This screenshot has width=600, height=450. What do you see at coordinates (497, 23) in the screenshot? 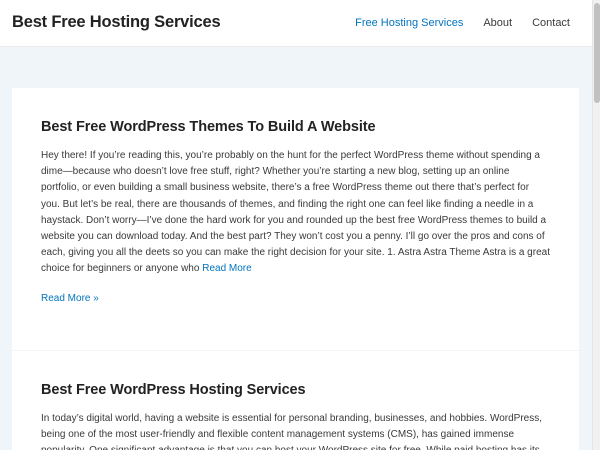
I see `nav-item-about: About` at bounding box center [497, 23].